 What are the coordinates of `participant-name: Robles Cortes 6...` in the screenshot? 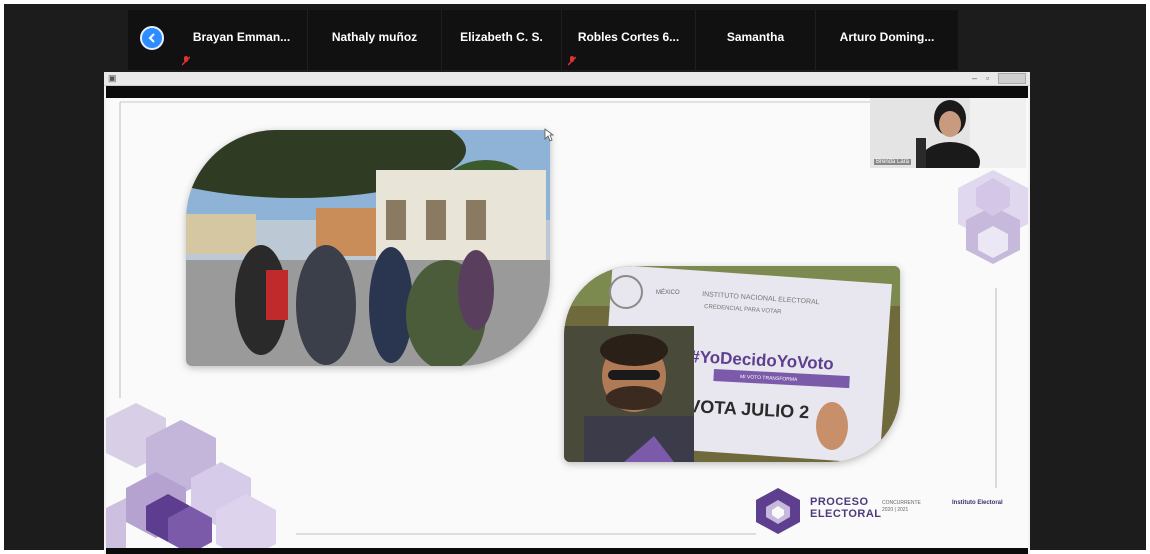 It's located at (628, 37).